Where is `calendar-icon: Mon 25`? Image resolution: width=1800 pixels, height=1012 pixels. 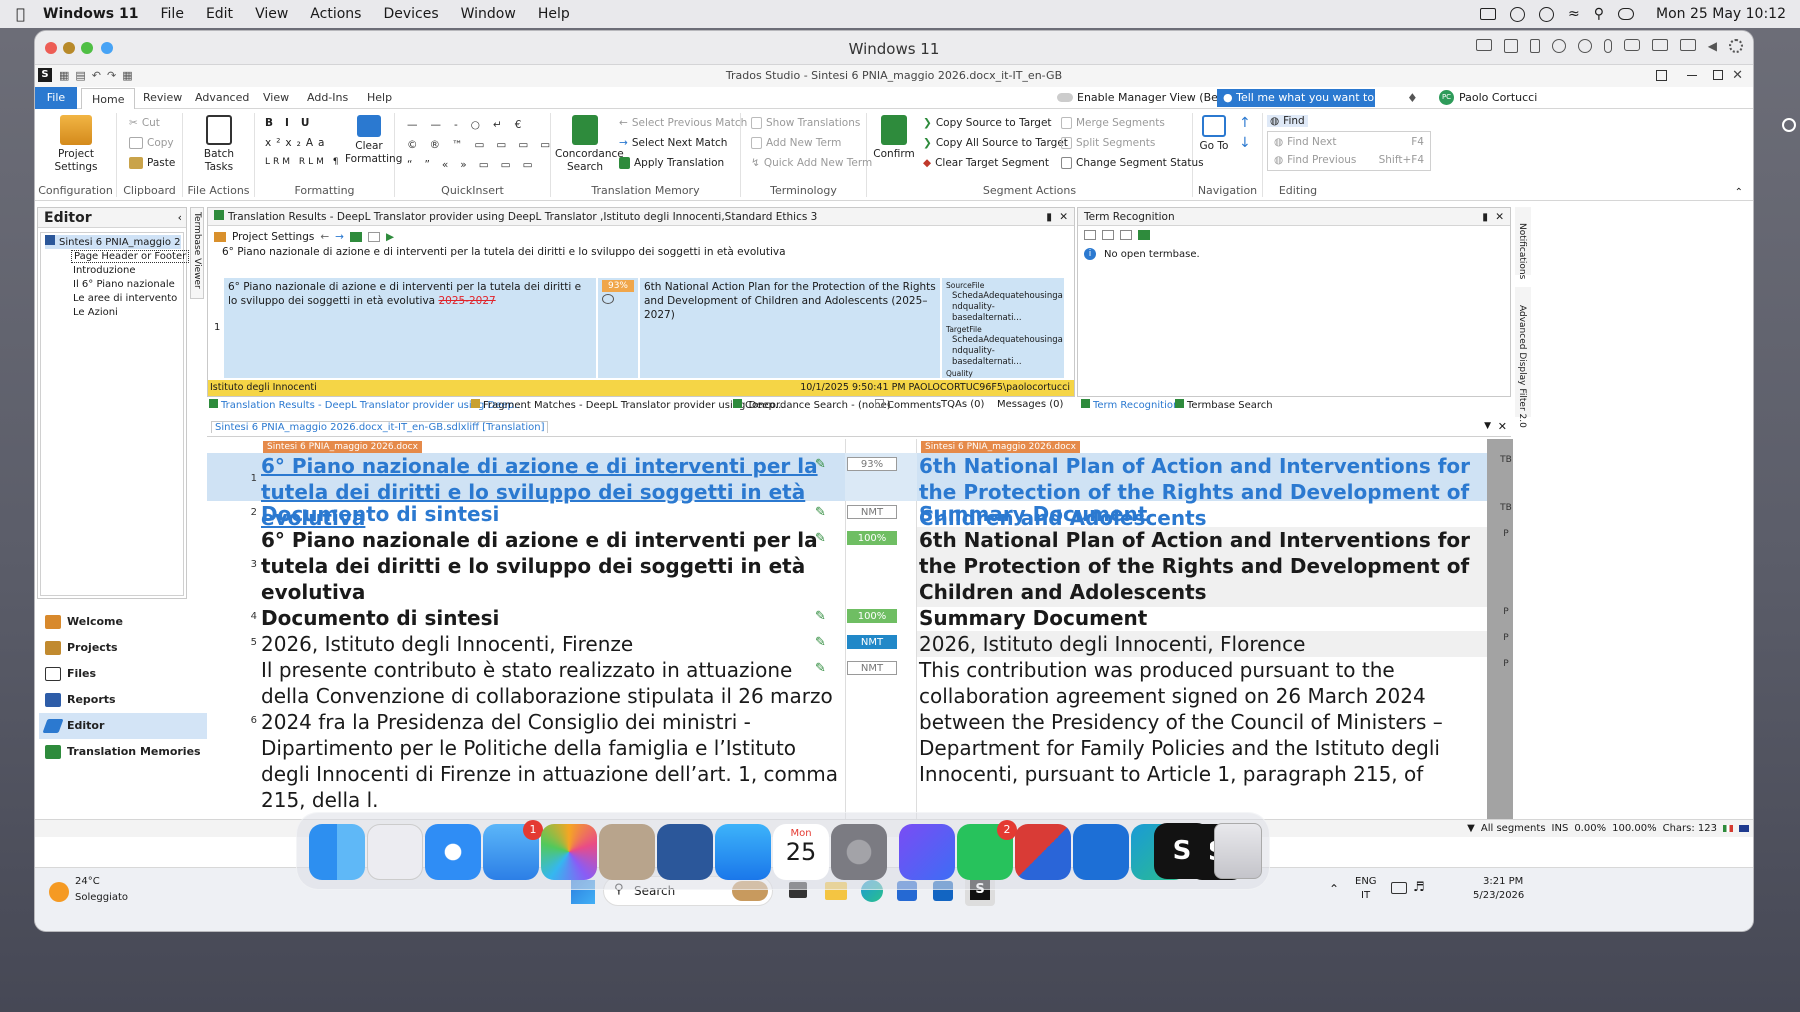 calendar-icon: Mon 25 is located at coordinates (801, 852).